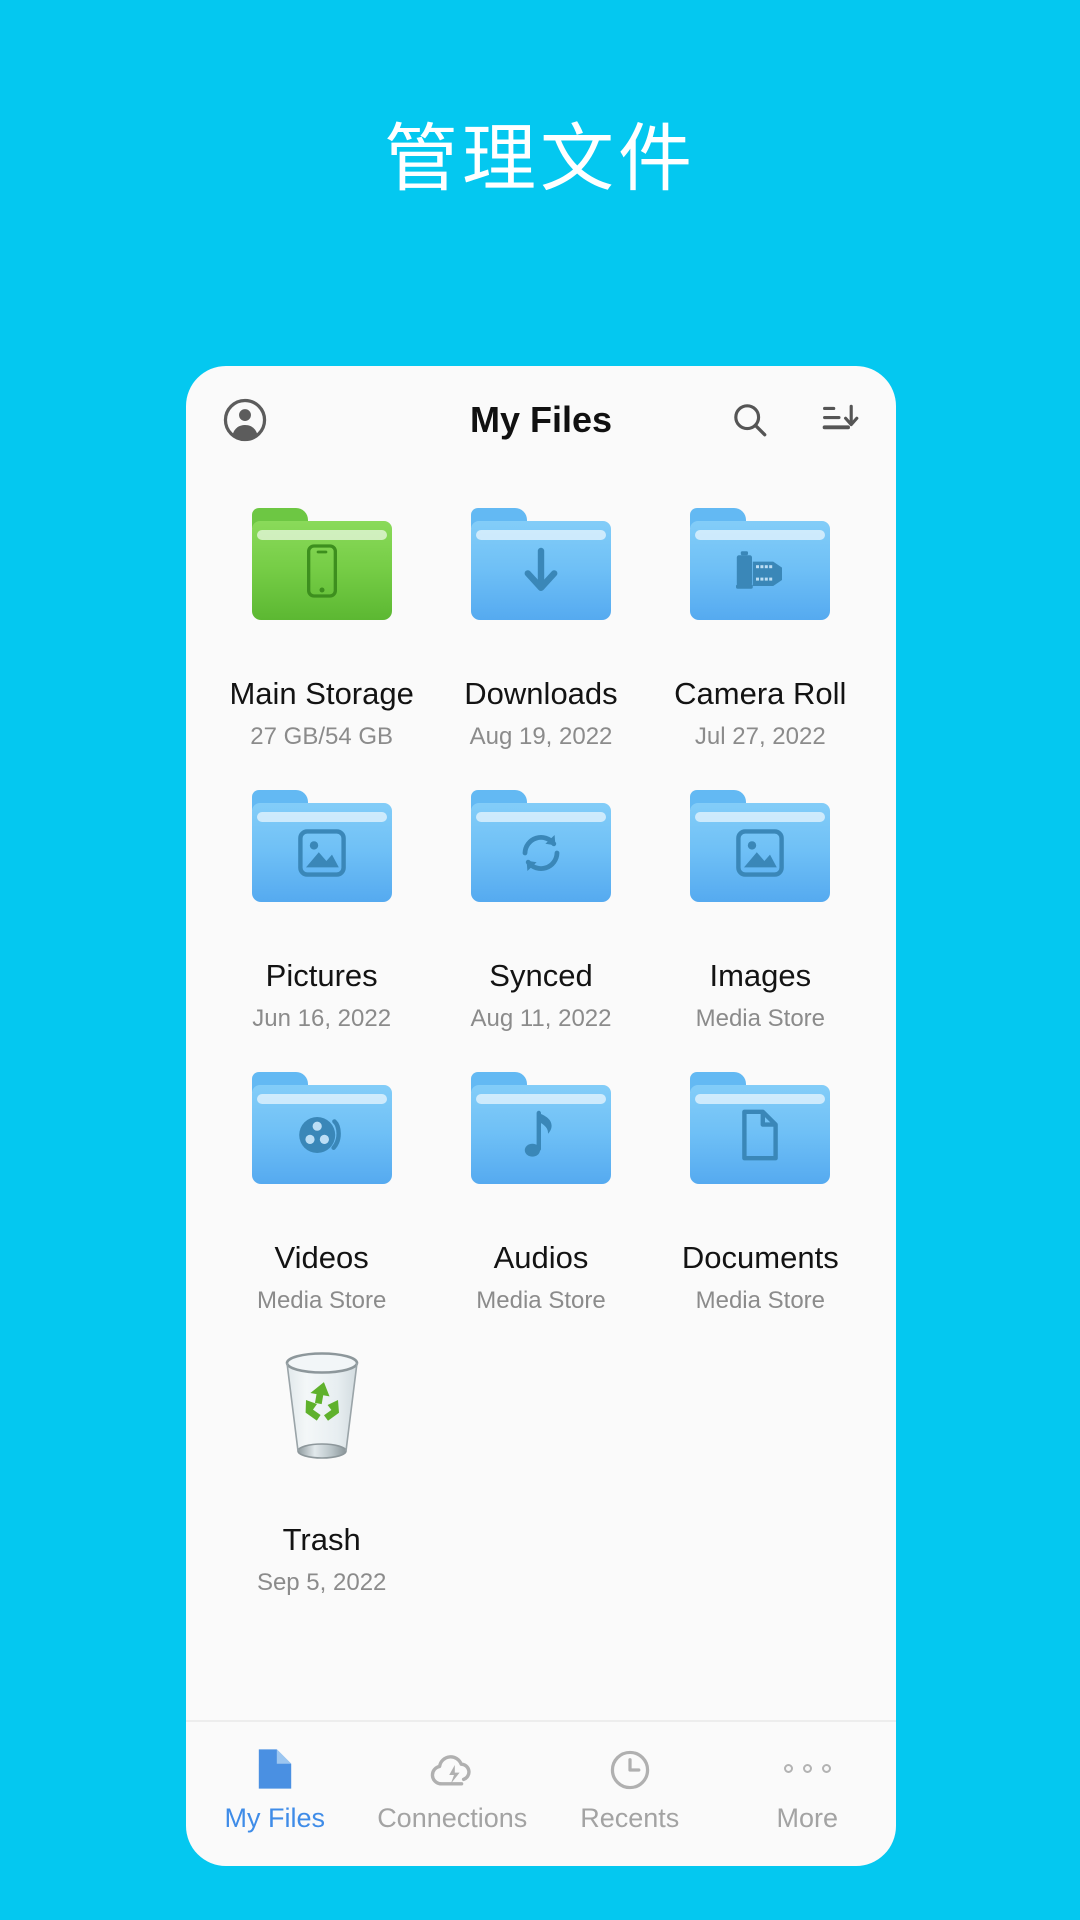 The height and width of the screenshot is (1920, 1080). What do you see at coordinates (321, 975) in the screenshot?
I see `item-name: Pictures` at bounding box center [321, 975].